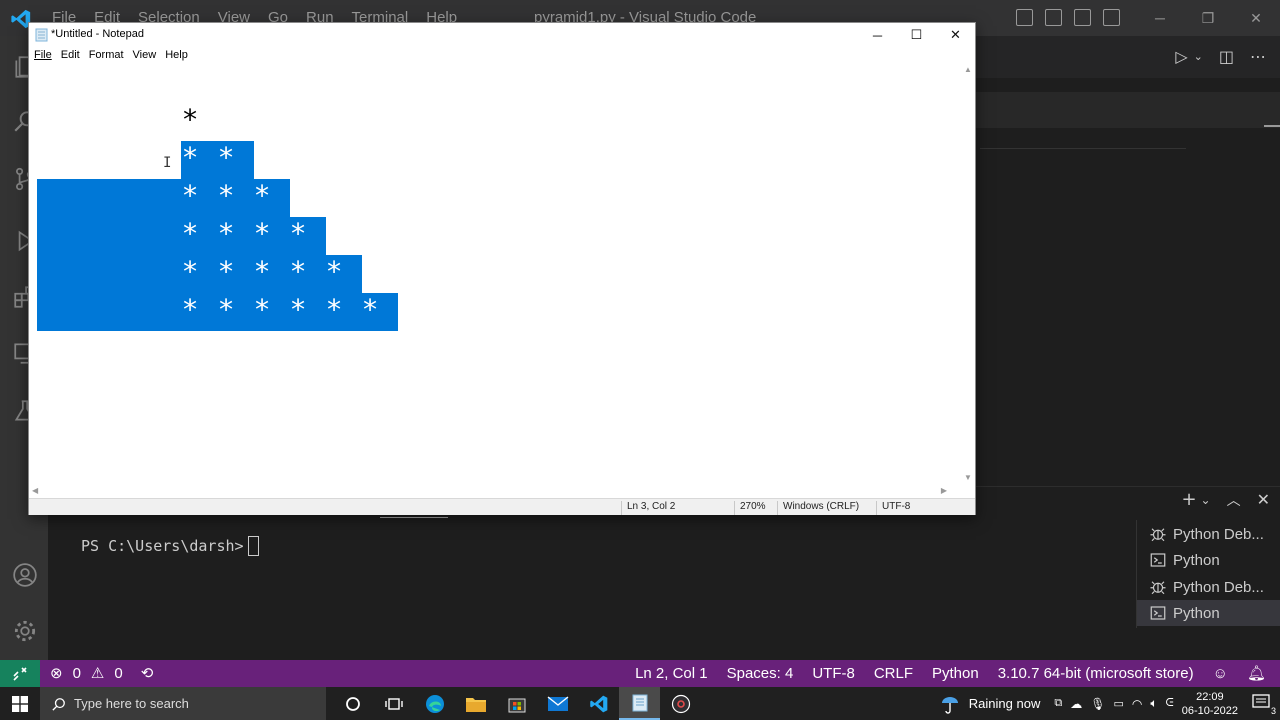  What do you see at coordinates (1208, 18) in the screenshot?
I see `restore-icon: ❐` at bounding box center [1208, 18].